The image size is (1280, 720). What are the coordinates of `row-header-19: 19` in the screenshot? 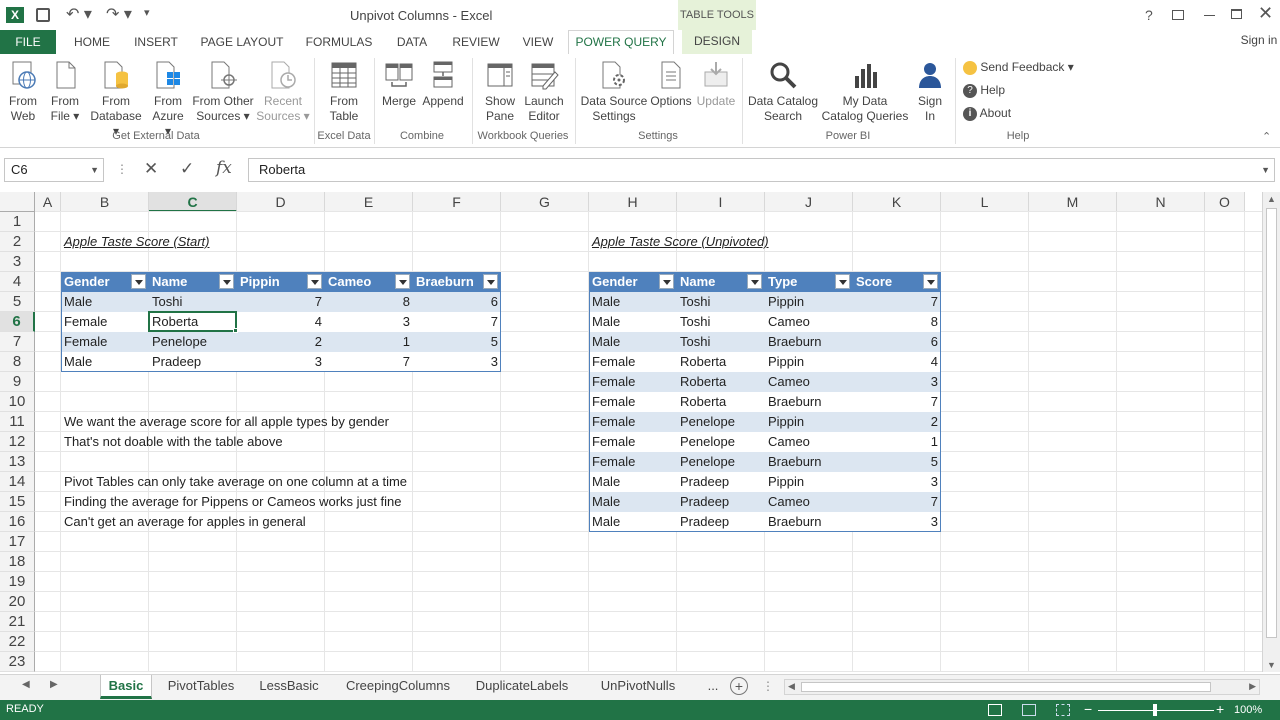 It's located at (17, 582).